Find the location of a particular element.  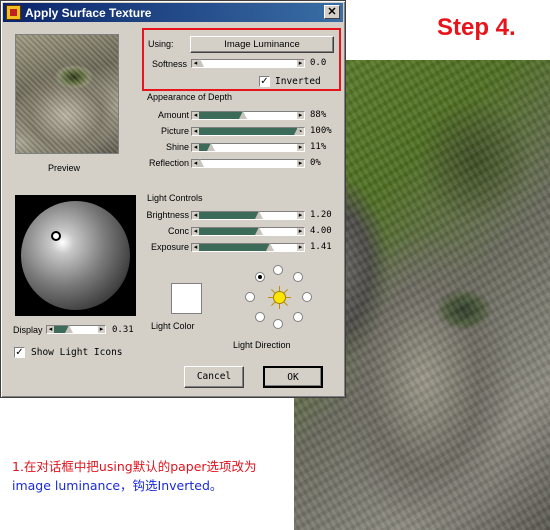

depth-amount-slider: ◂ ▸ is located at coordinates (248, 115).